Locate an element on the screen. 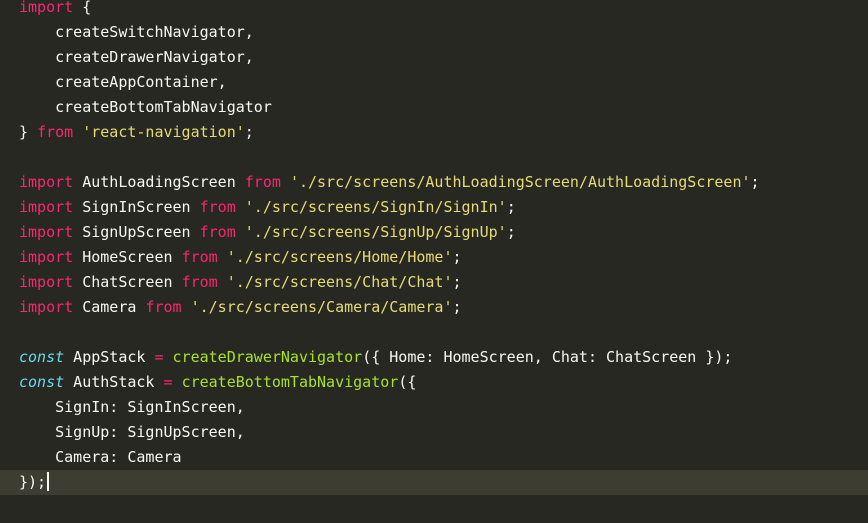 The height and width of the screenshot is (523, 868). code-line-20: }); is located at coordinates (434, 482).